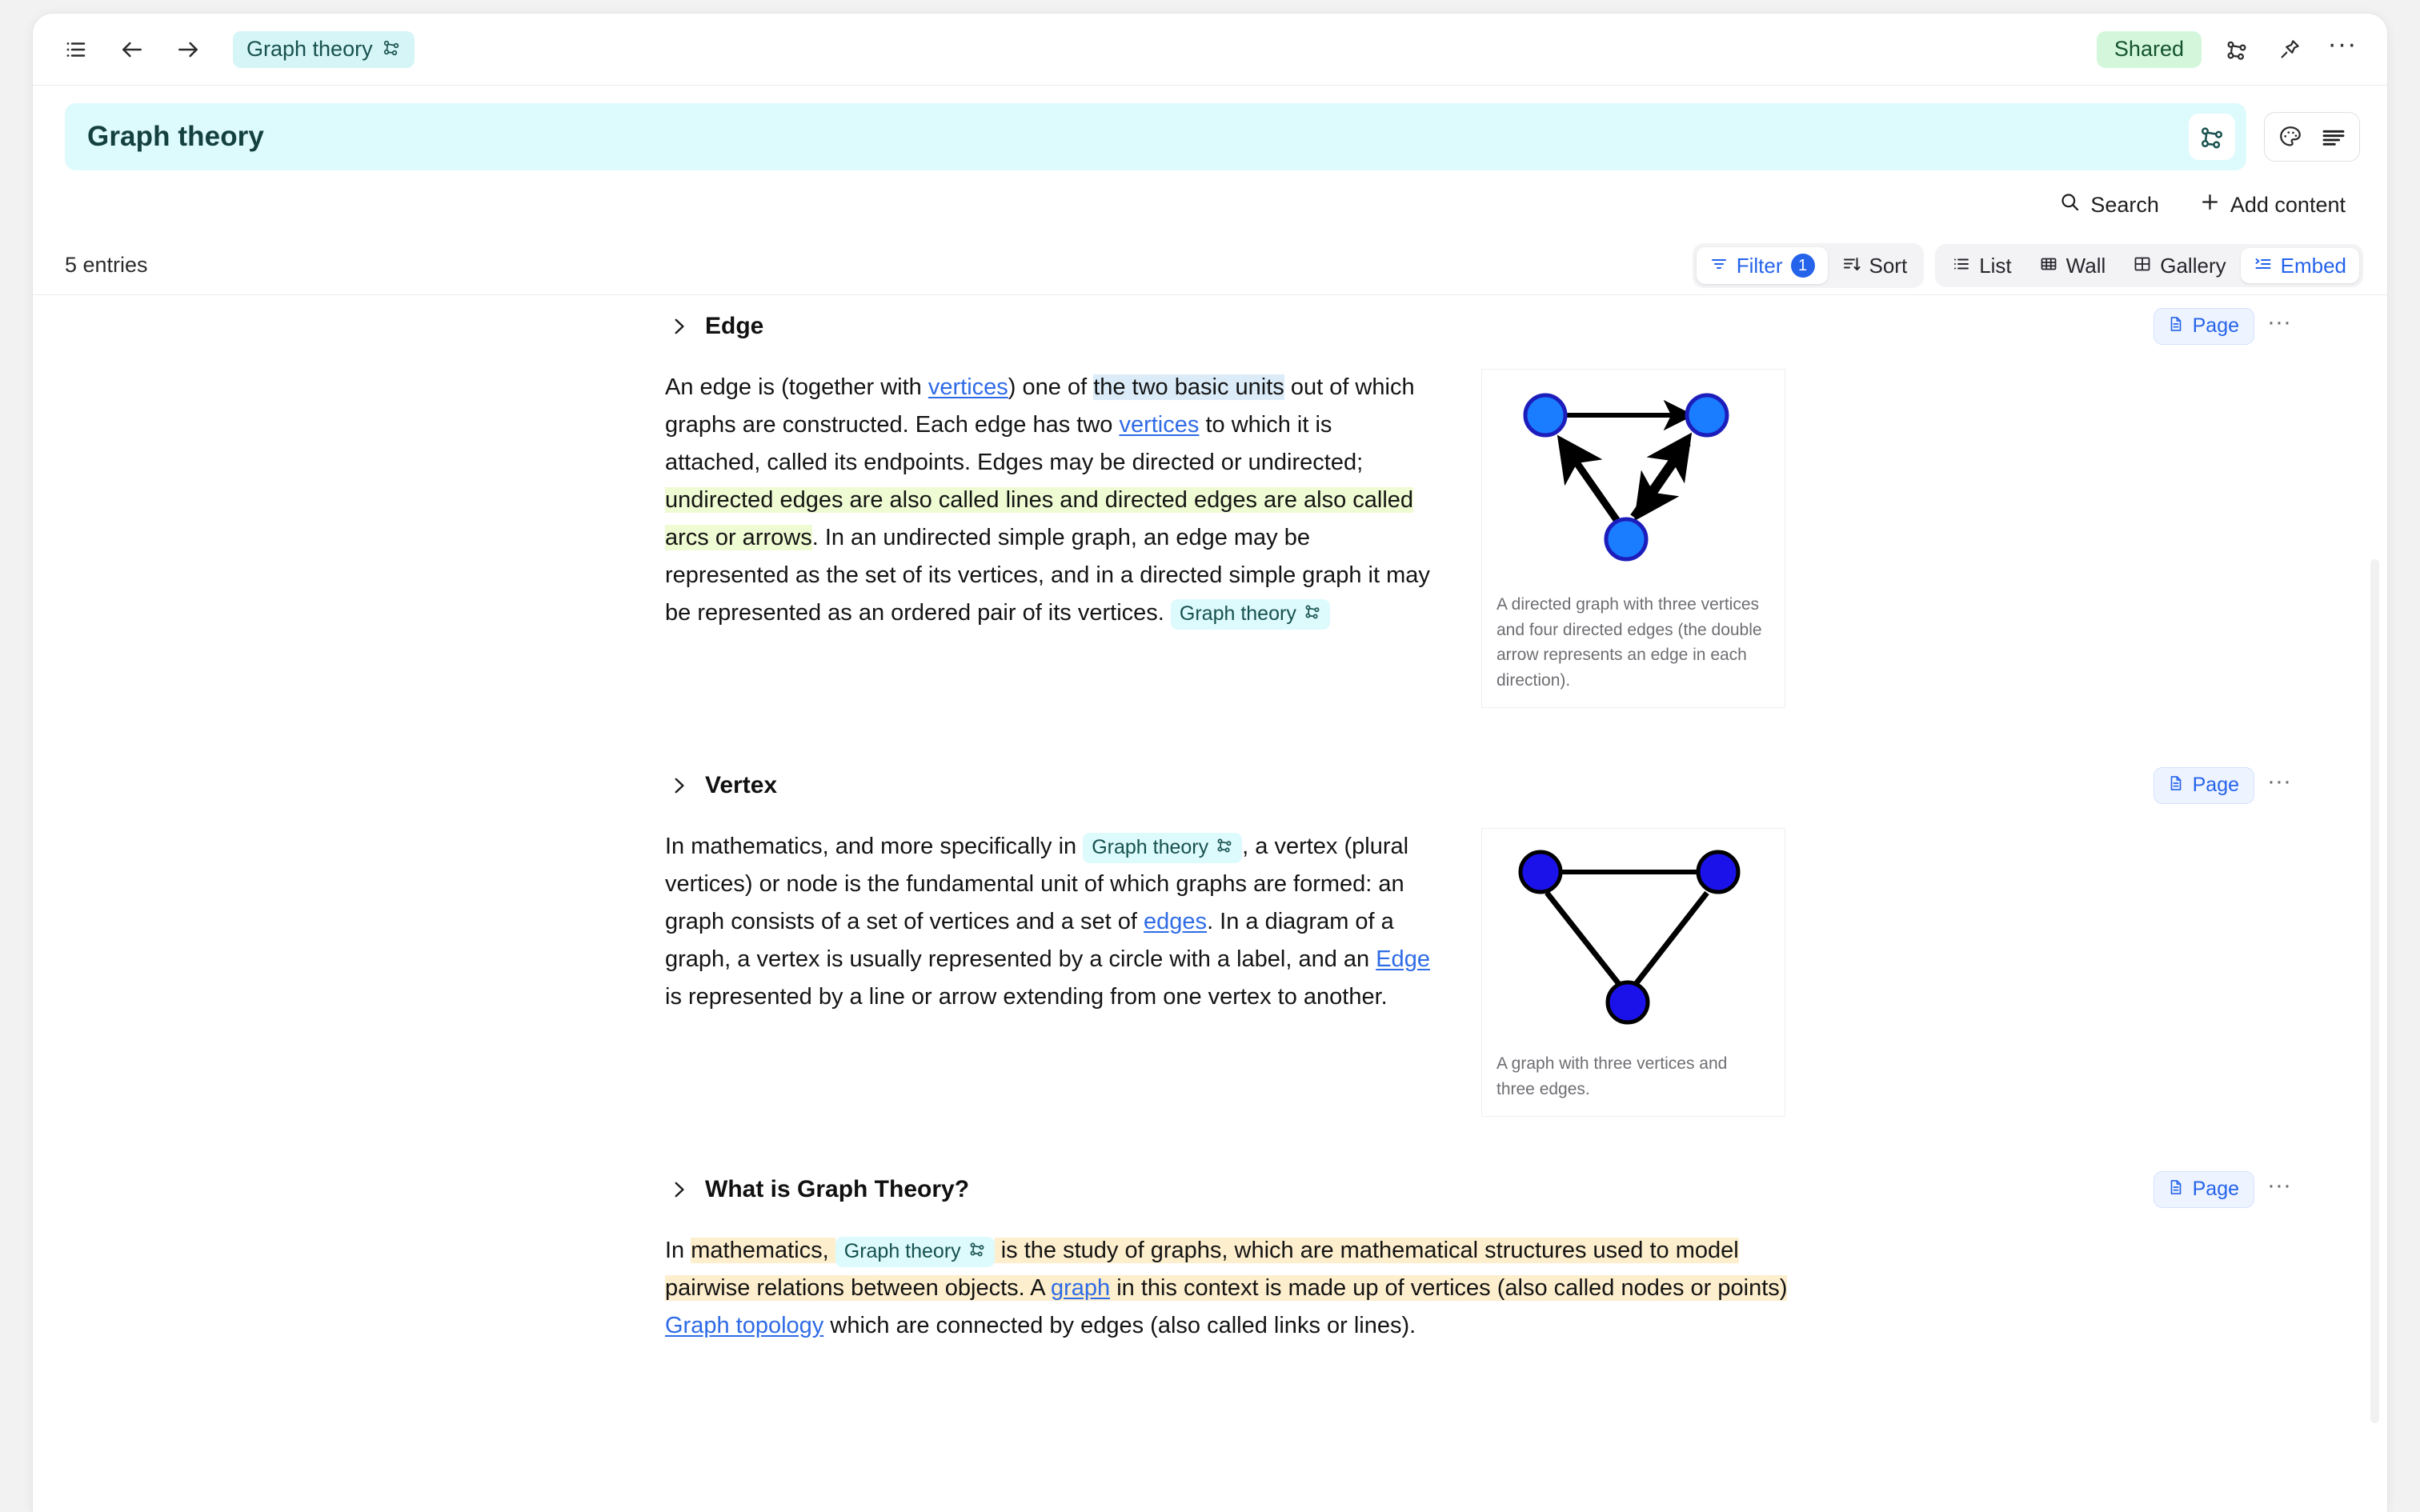  I want to click on filter-count-badge: 1, so click(1802, 265).